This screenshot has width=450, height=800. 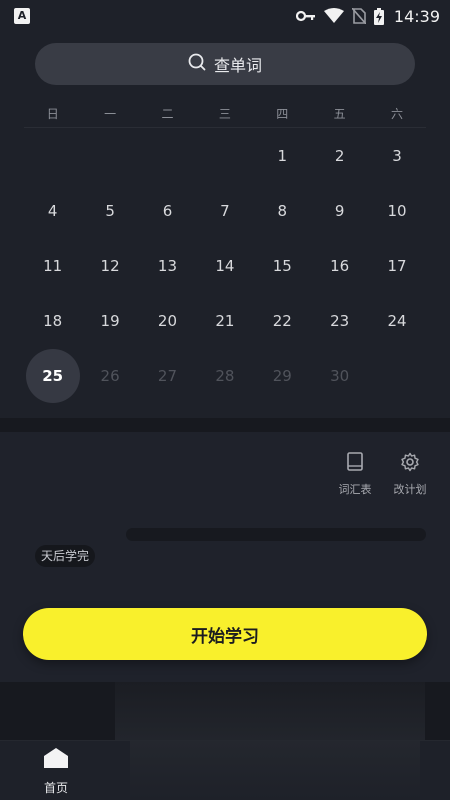 I want to click on vocabulary-list-label: 词汇表, so click(x=355, y=489).